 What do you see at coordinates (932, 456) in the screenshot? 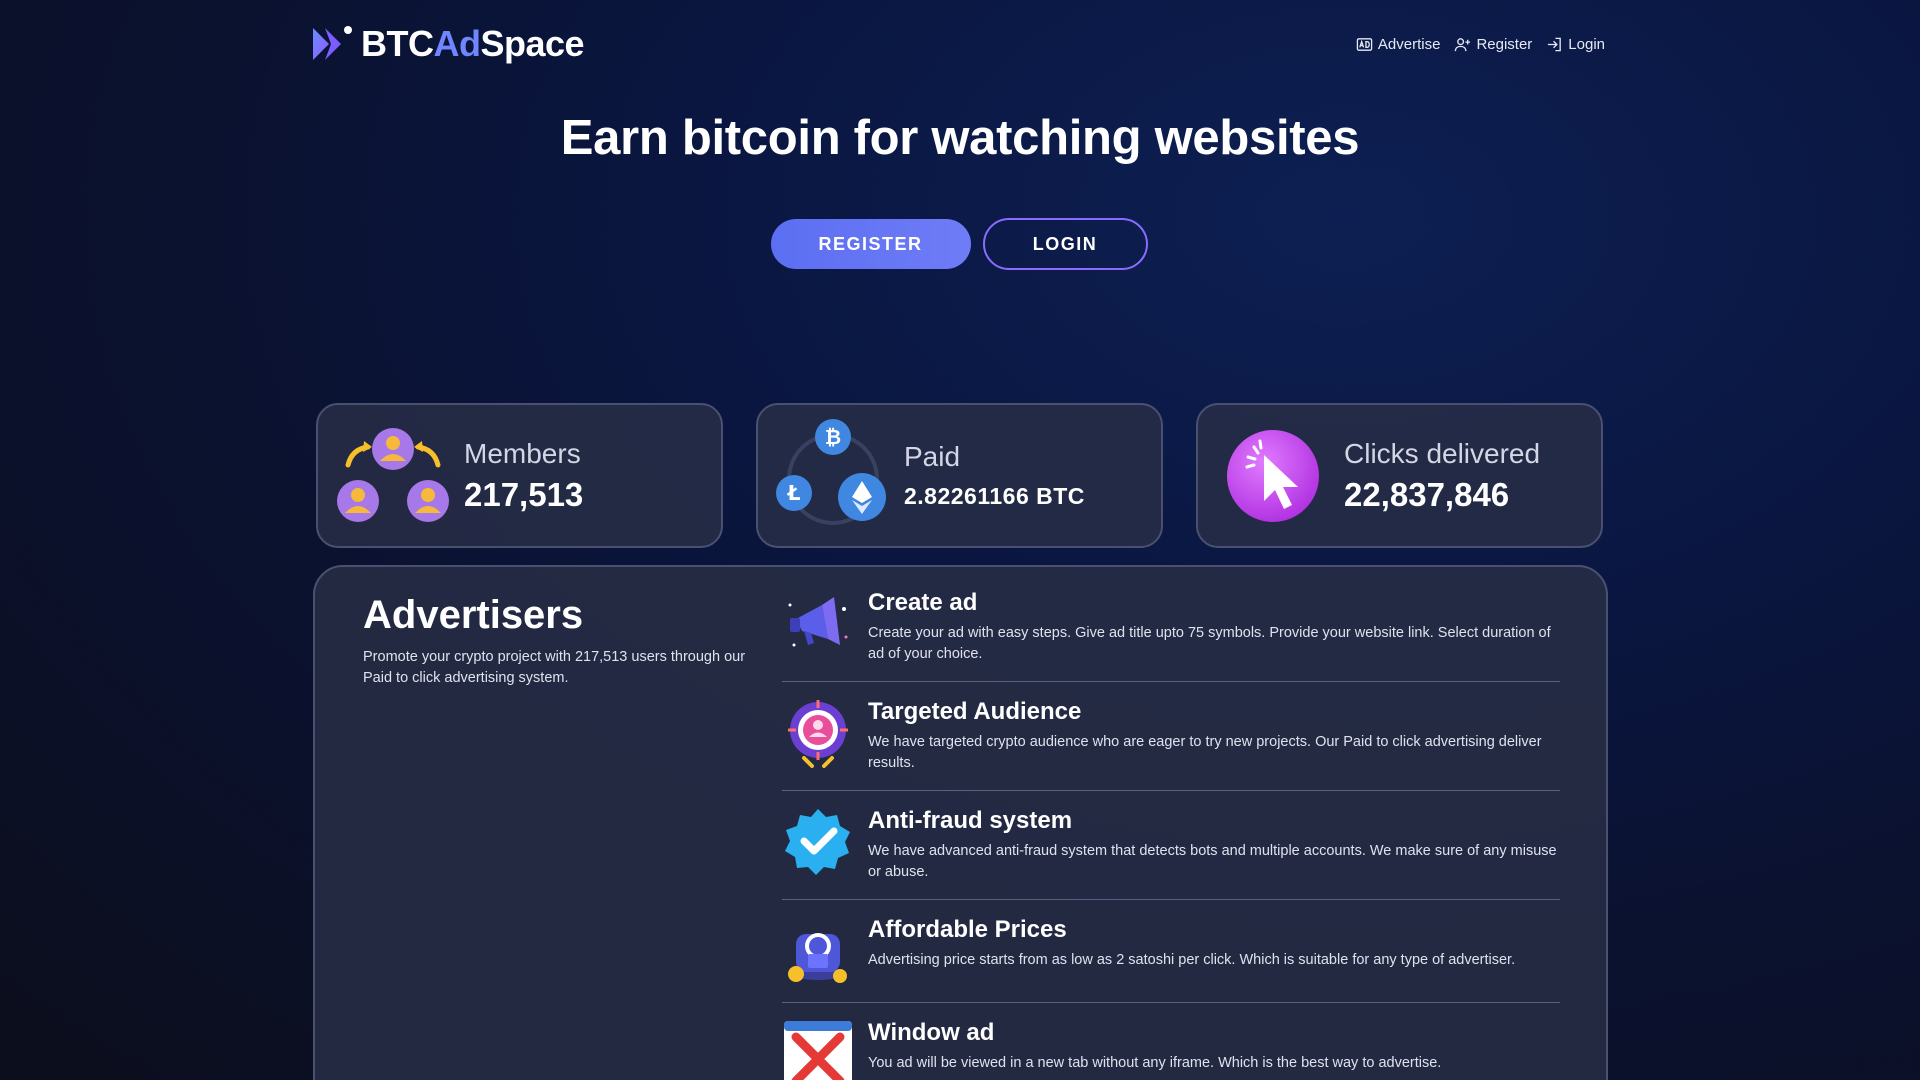
I see `stat-label-paid: Paid` at bounding box center [932, 456].